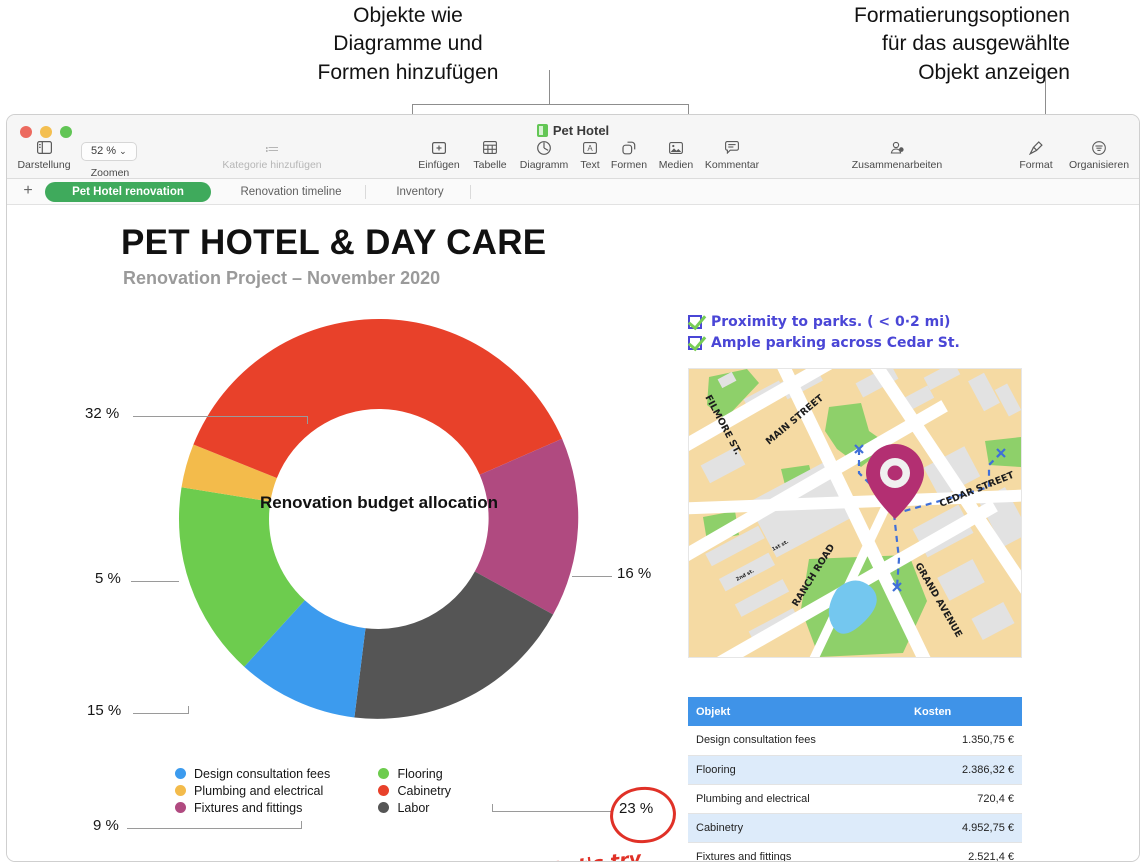 The image size is (1146, 865). What do you see at coordinates (824, 342) in the screenshot?
I see `checklist-item: Ample parking across Cedar St.` at bounding box center [824, 342].